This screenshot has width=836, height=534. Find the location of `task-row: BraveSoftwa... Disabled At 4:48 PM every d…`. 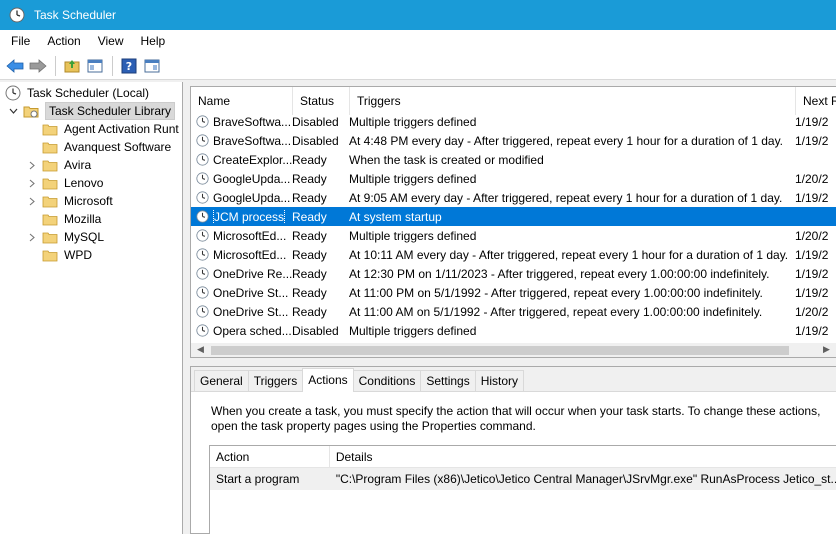

task-row: BraveSoftwa... Disabled At 4:48 PM every d… is located at coordinates (513, 140).